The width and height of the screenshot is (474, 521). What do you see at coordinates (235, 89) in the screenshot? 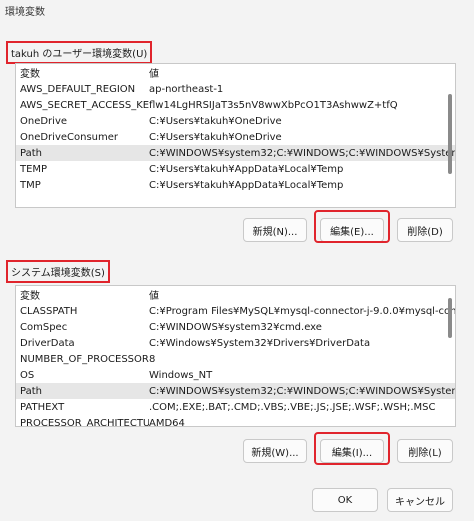
I see `table-row: AWS_DEFAULT_REGION ap-northeast-1` at bounding box center [235, 89].